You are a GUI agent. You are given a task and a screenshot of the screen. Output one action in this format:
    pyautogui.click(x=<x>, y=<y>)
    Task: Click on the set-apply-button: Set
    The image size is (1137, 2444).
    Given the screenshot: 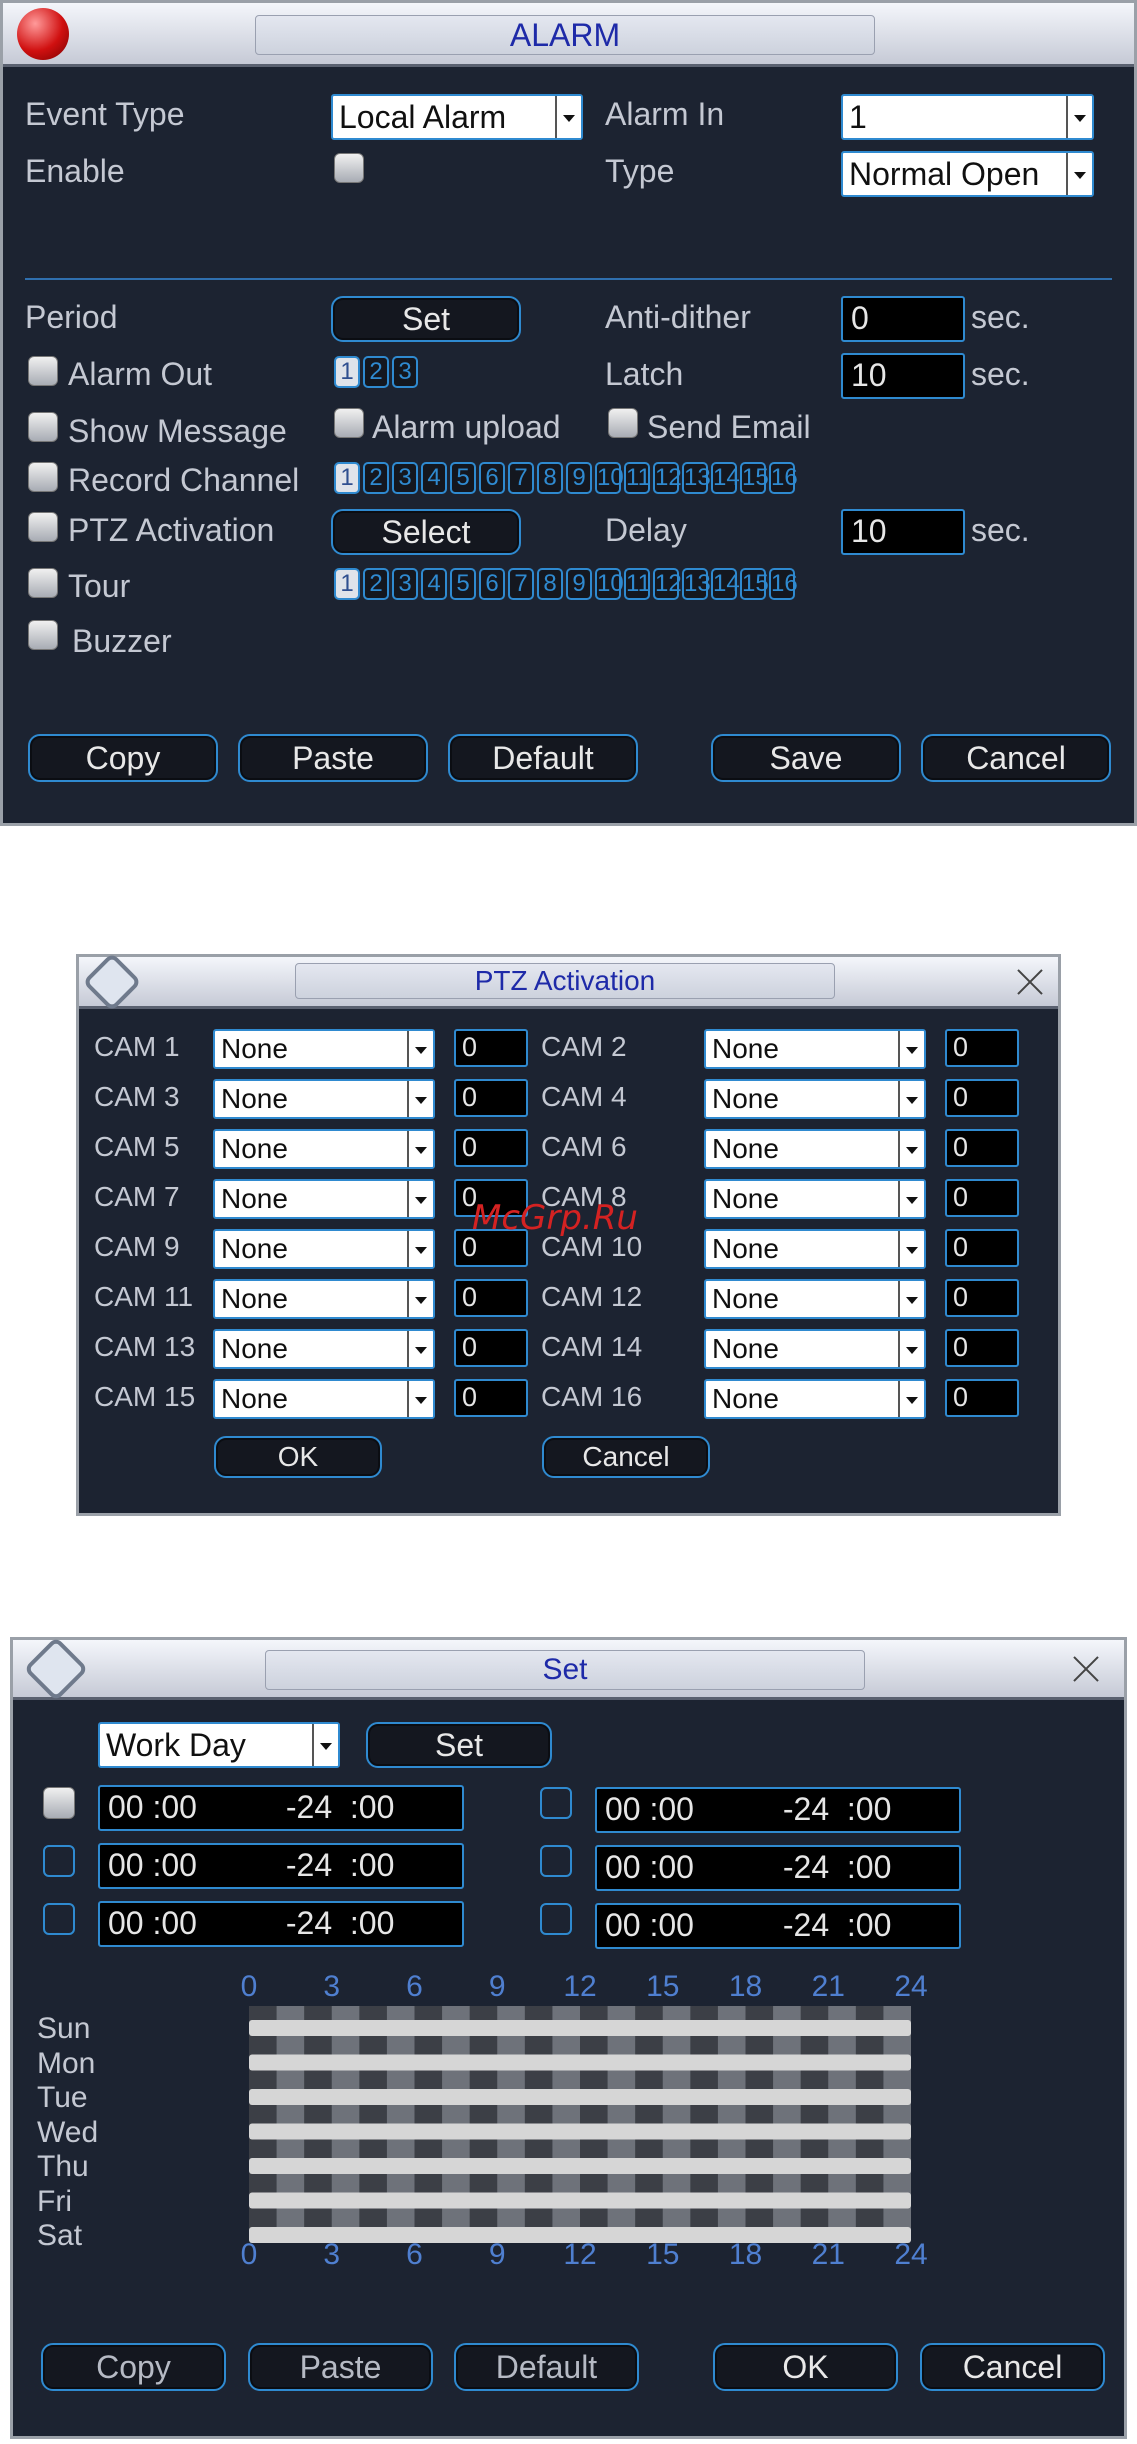 What is the action you would take?
    pyautogui.click(x=459, y=1745)
    